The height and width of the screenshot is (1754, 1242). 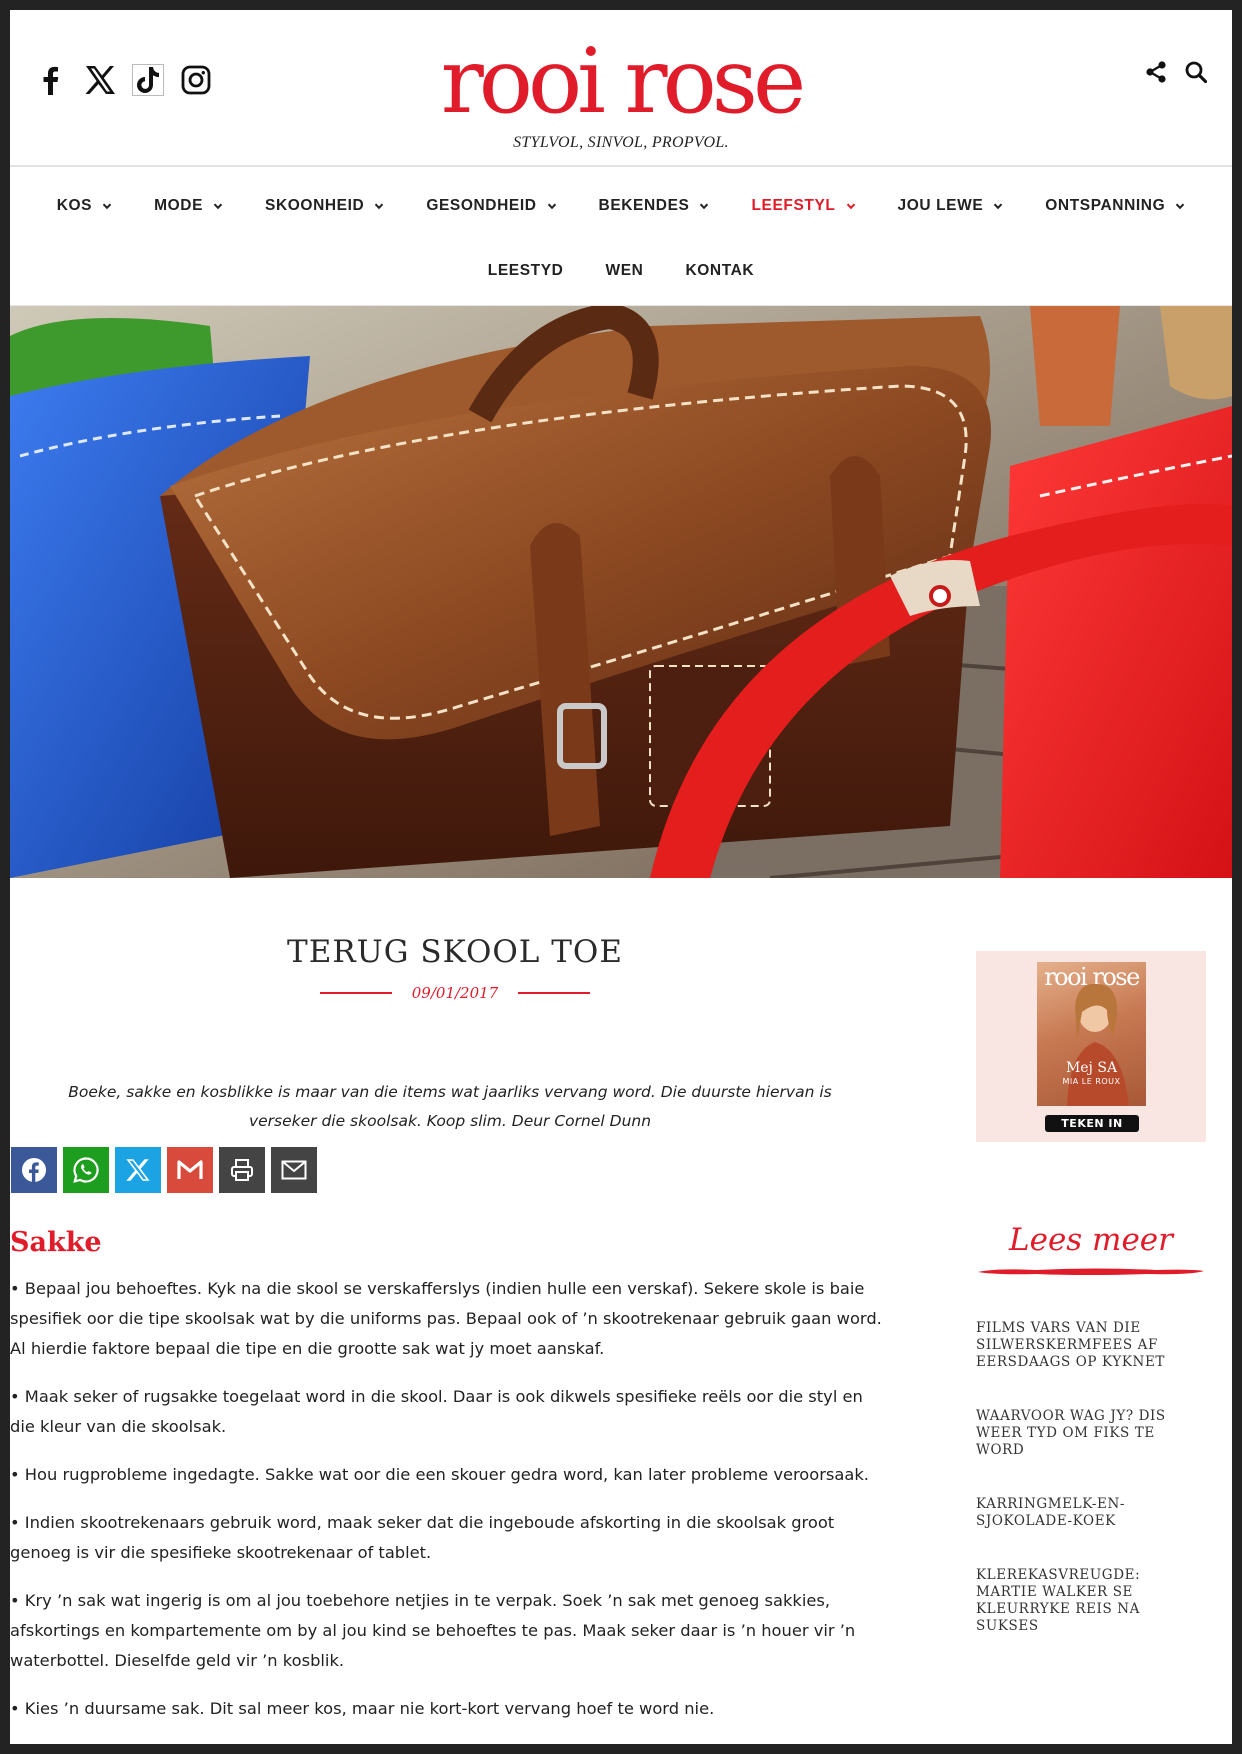 I want to click on cover-subheadline: MIA LE ROUX, so click(x=1091, y=1081).